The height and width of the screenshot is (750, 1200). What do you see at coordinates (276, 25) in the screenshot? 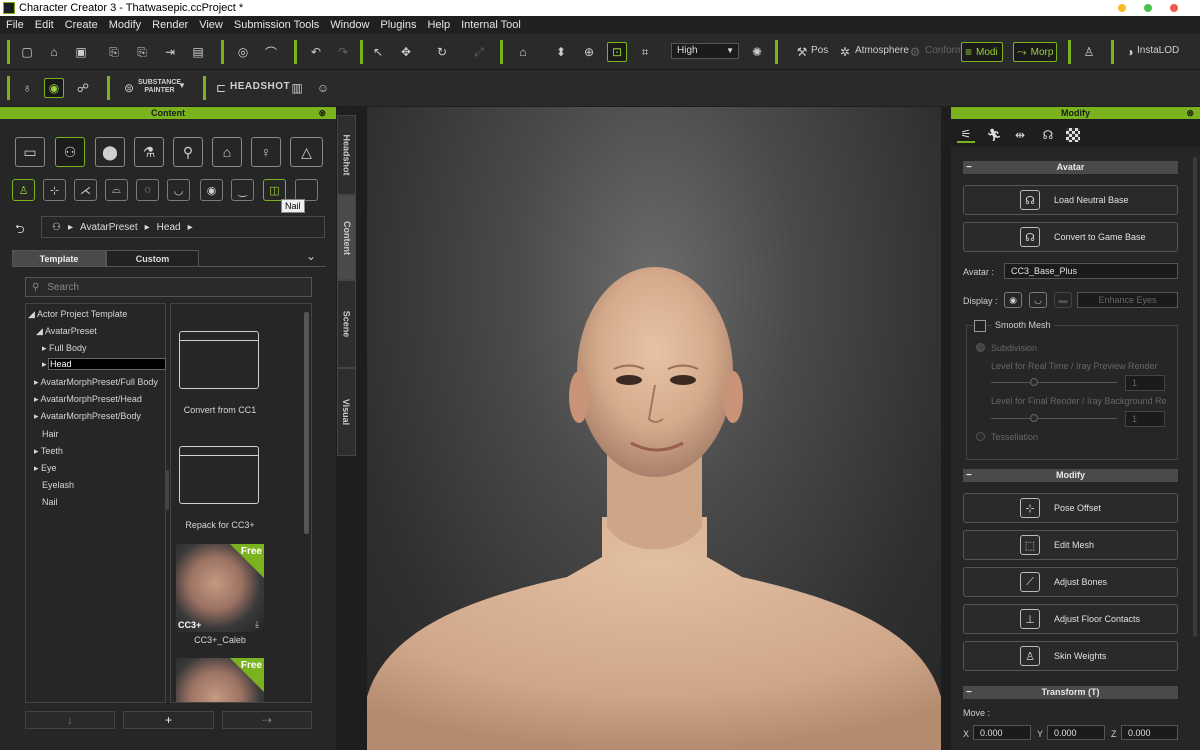
I see `menu-submission-tools: Submission Tools` at bounding box center [276, 25].